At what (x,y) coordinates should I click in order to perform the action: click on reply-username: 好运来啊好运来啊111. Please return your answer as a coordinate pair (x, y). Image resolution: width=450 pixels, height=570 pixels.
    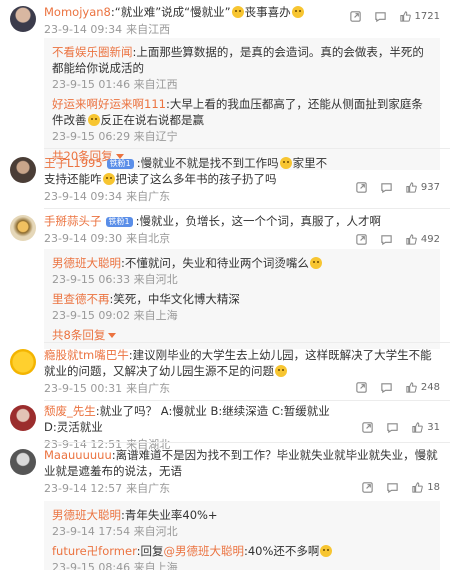
    Looking at the image, I should click on (109, 104).